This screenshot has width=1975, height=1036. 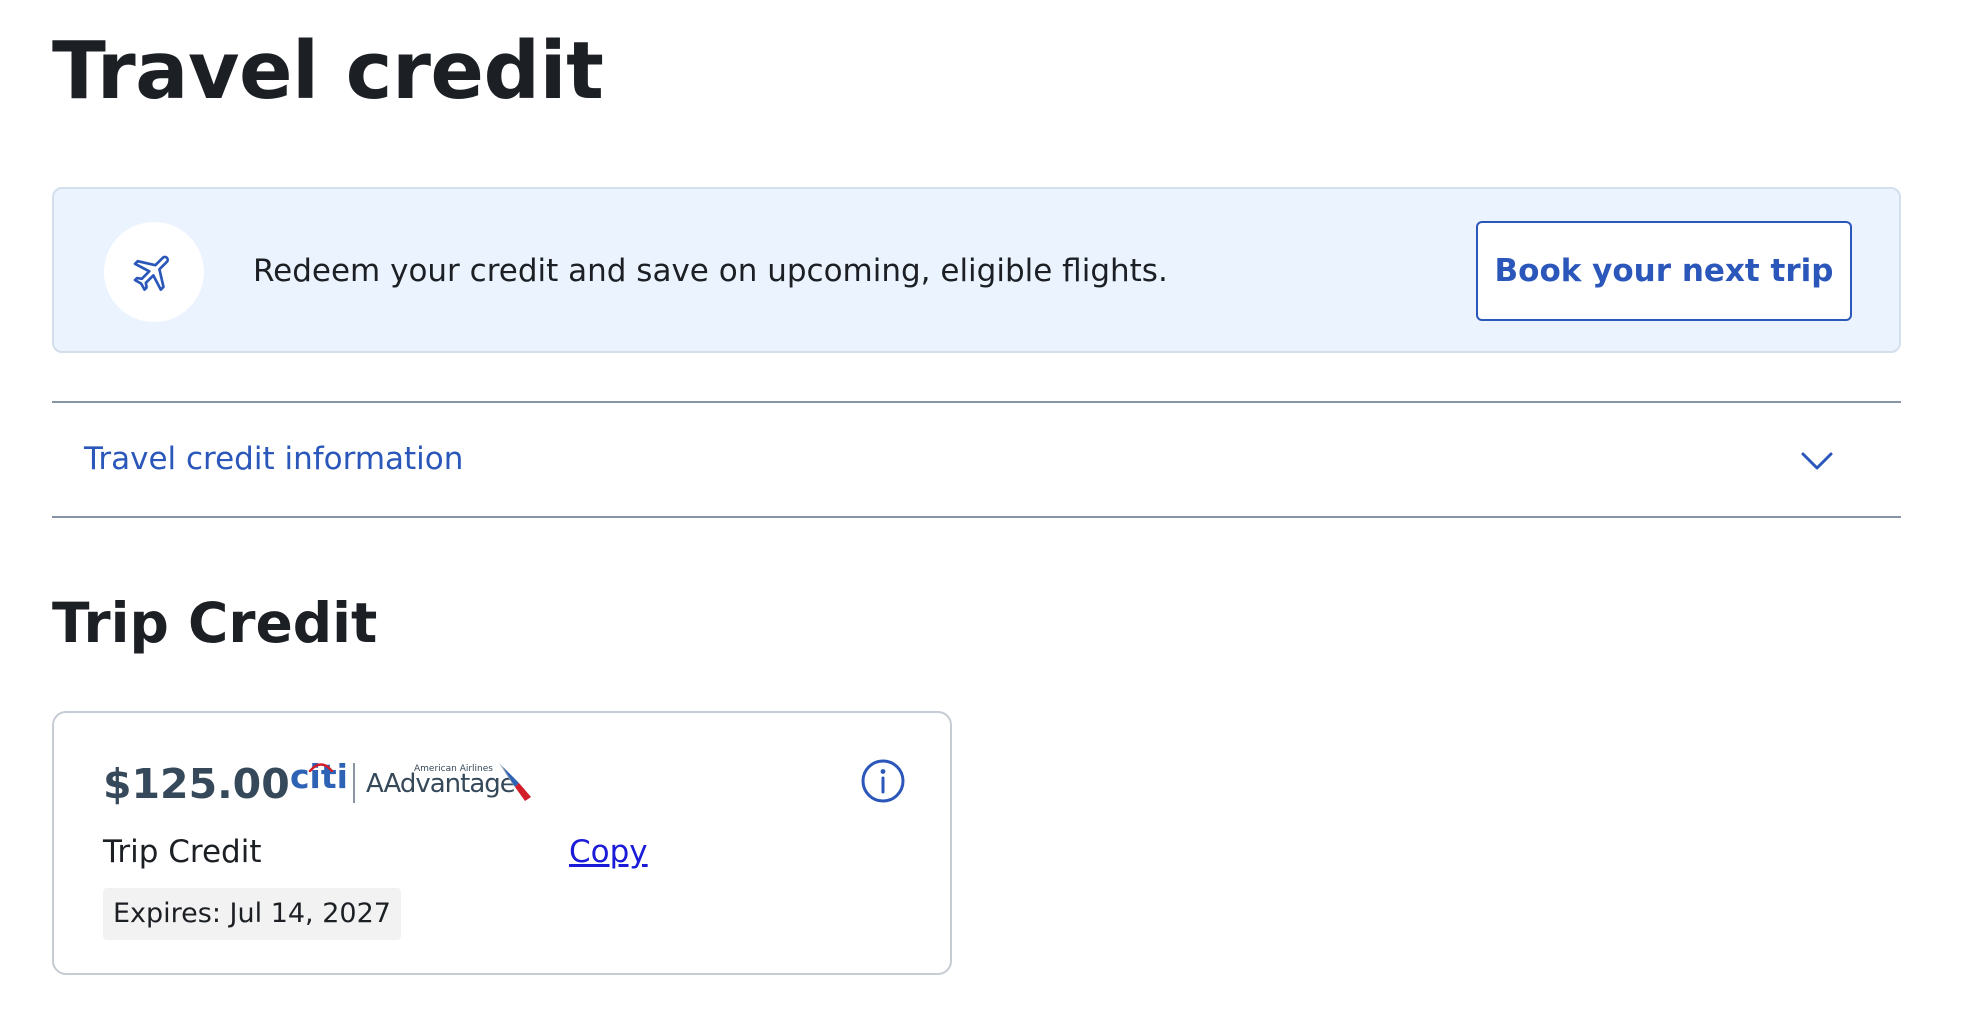 What do you see at coordinates (883, 781) in the screenshot?
I see `info-icon` at bounding box center [883, 781].